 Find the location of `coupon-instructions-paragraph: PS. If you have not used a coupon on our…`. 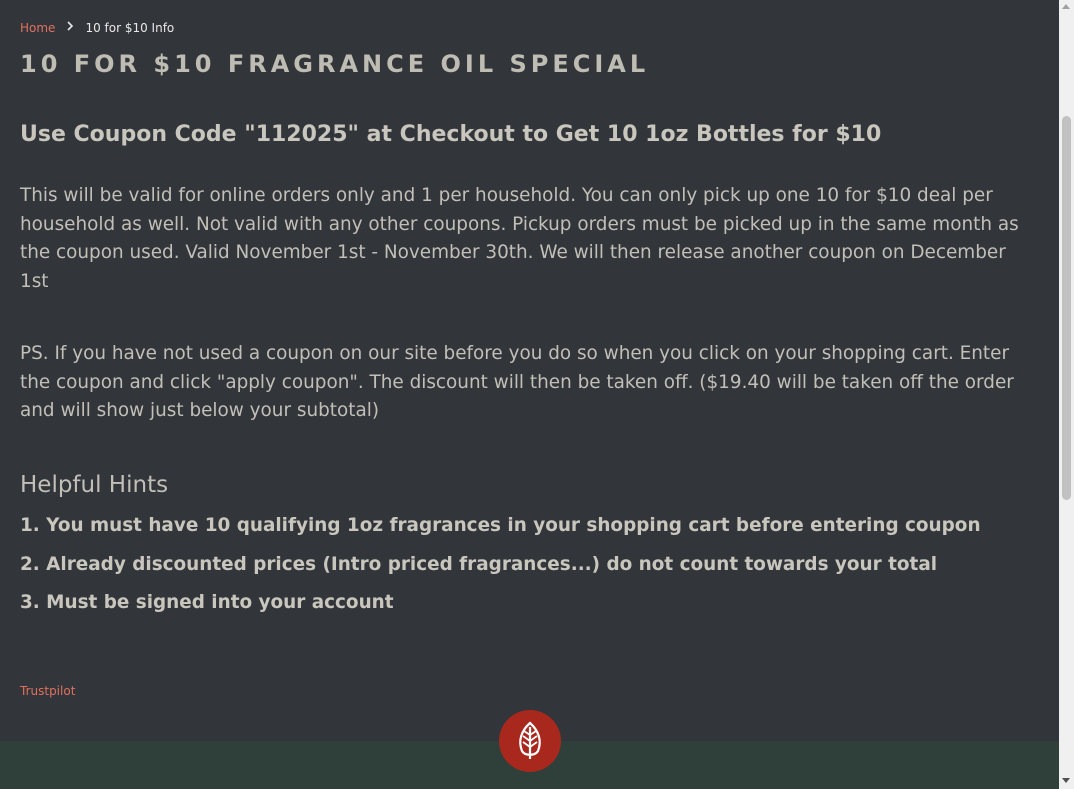

coupon-instructions-paragraph: PS. If you have not used a coupon on our… is located at coordinates (517, 382).